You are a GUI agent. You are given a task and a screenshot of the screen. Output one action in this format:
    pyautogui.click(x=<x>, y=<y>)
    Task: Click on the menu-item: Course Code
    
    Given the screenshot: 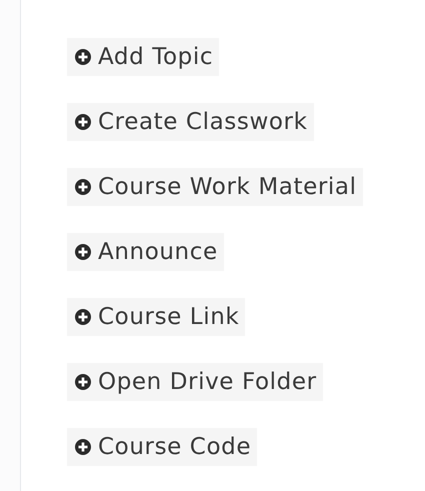 What is the action you would take?
    pyautogui.click(x=162, y=447)
    